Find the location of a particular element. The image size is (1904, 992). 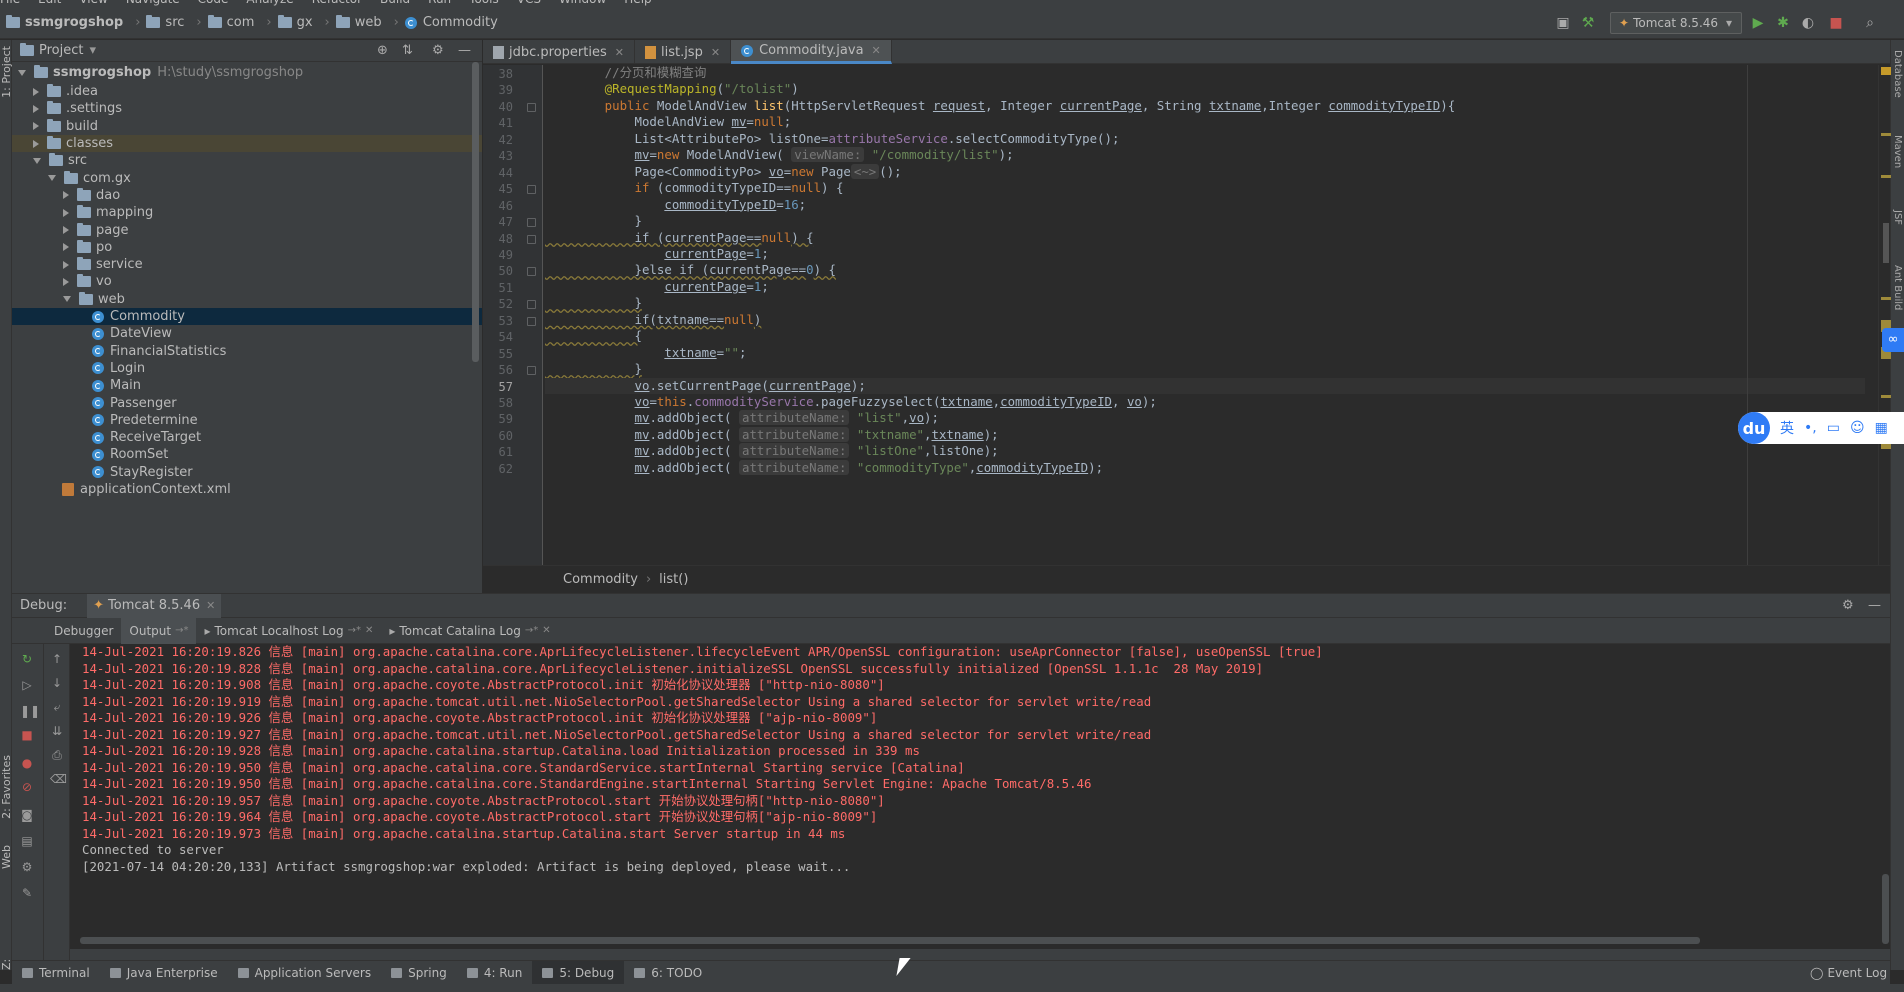

breadcrumb-class: Commodity is located at coordinates (600, 579).